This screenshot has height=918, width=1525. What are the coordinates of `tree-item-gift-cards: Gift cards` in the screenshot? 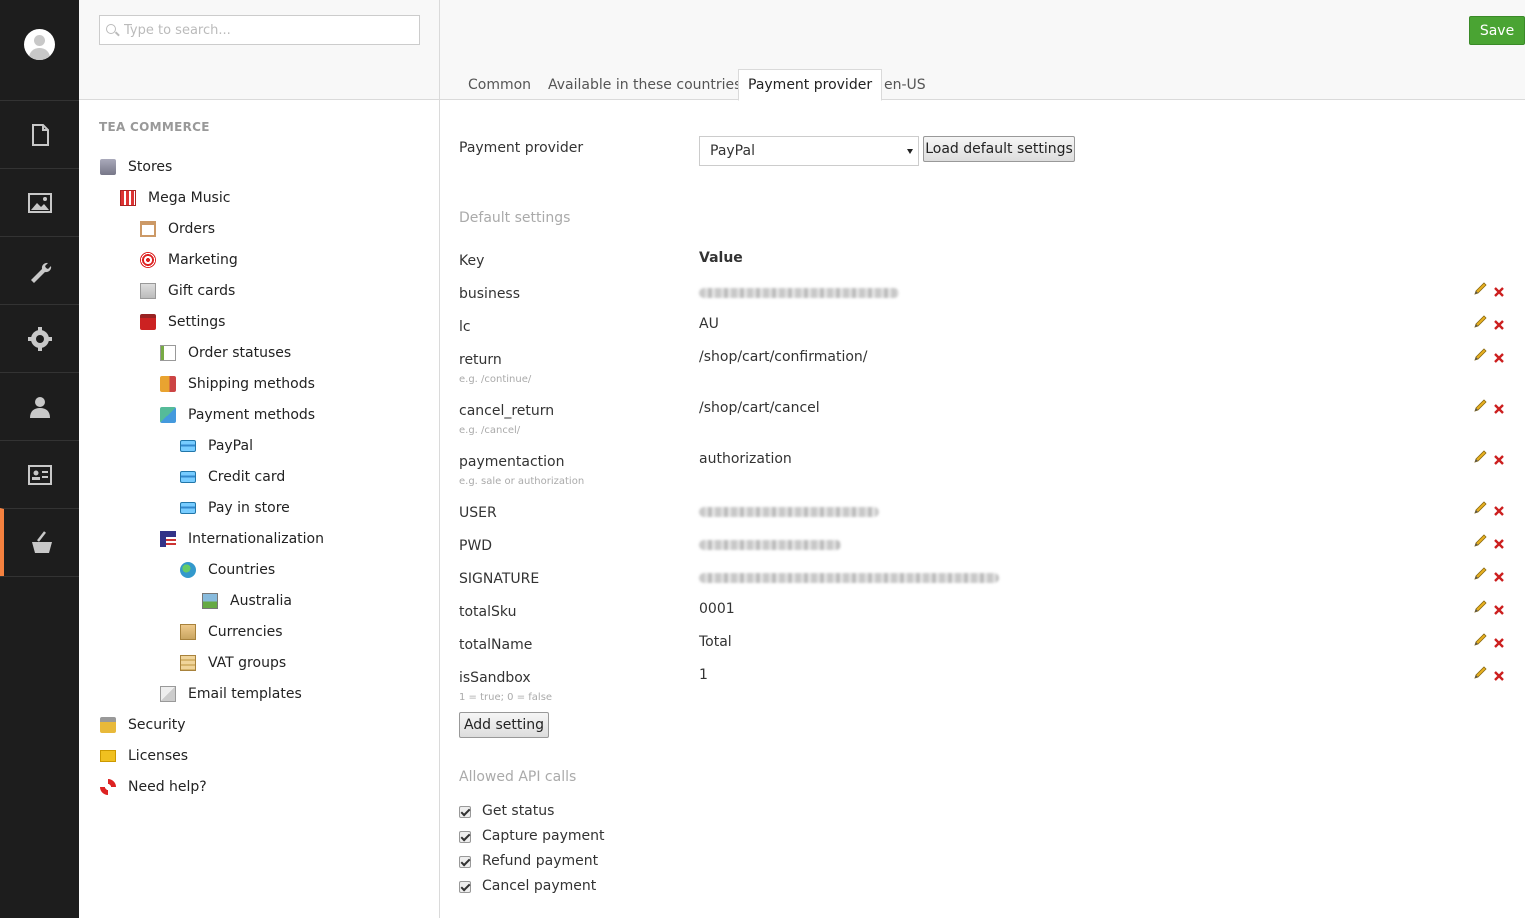 It's located at (187, 291).